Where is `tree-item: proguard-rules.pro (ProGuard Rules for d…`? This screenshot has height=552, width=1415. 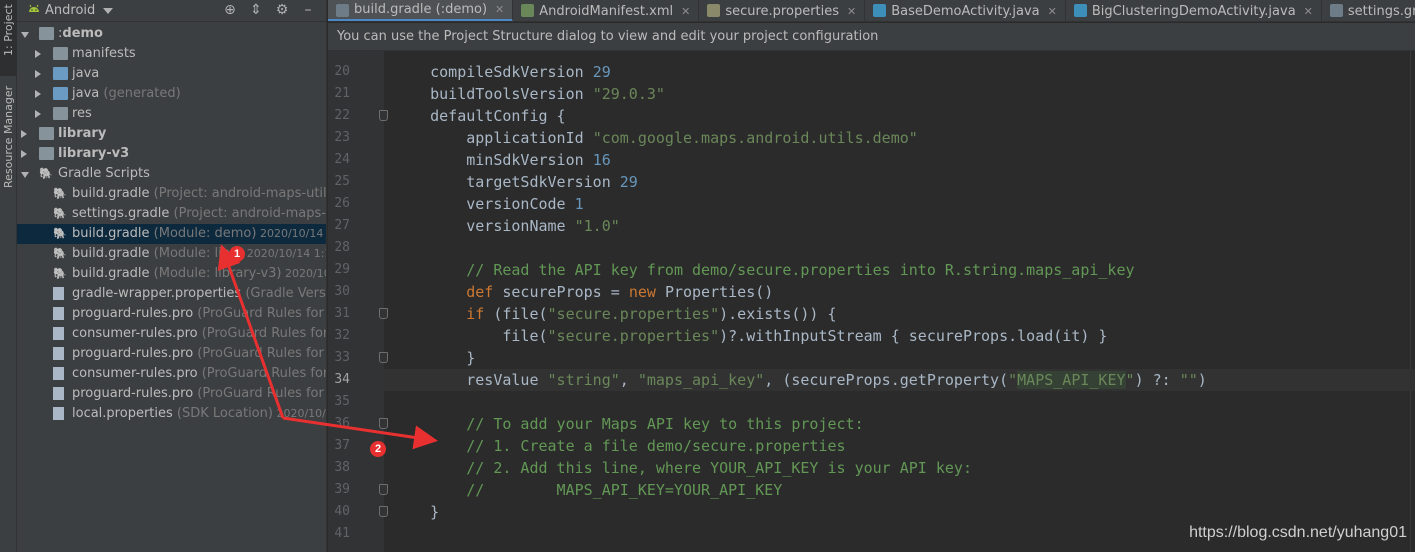 tree-item: proguard-rules.pro (ProGuard Rules for d… is located at coordinates (171, 314).